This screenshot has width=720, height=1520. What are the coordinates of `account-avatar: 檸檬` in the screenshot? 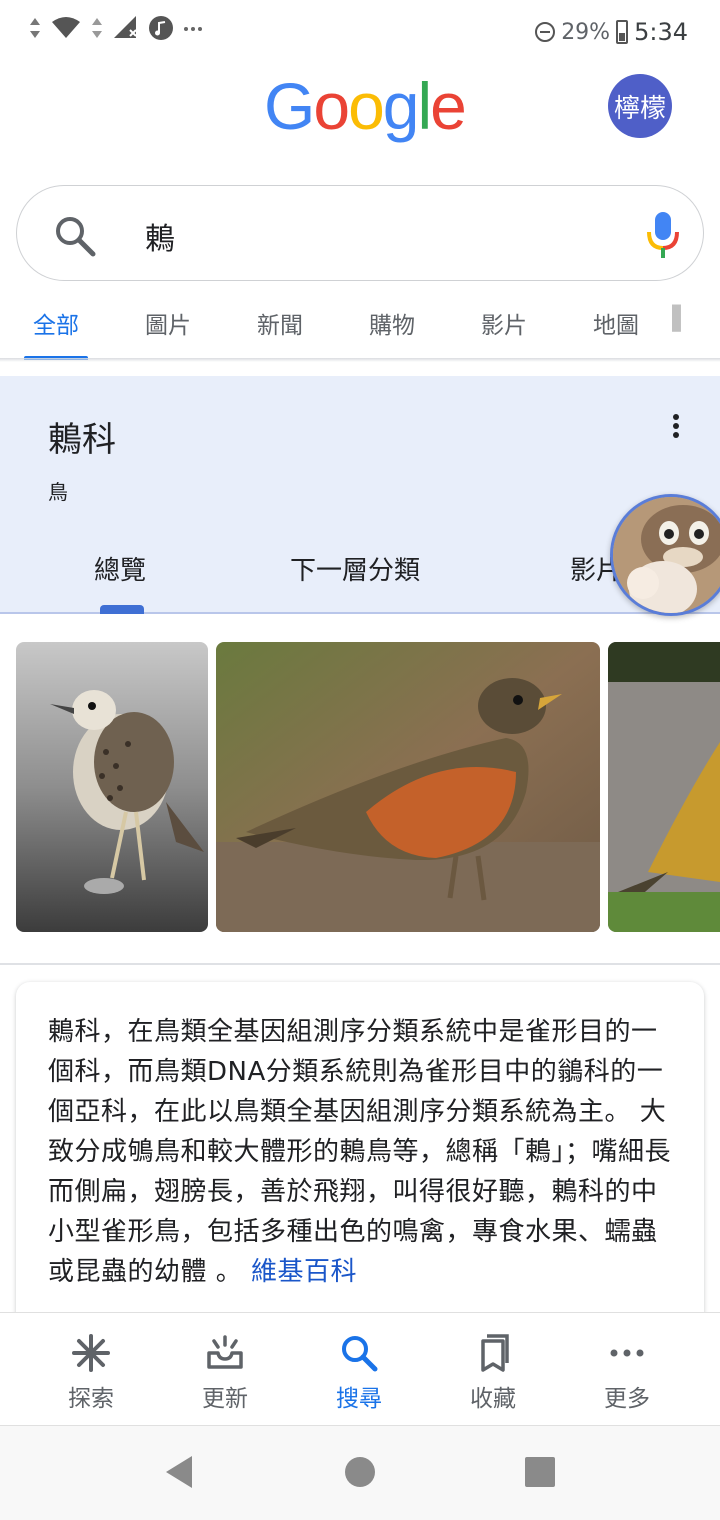 It's located at (640, 106).